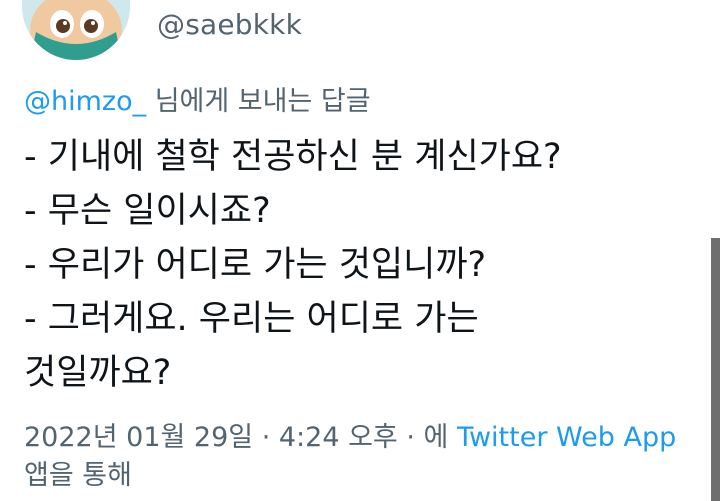 The width and height of the screenshot is (720, 501). I want to click on cartoon-boy-avatar-icon, so click(76, 30).